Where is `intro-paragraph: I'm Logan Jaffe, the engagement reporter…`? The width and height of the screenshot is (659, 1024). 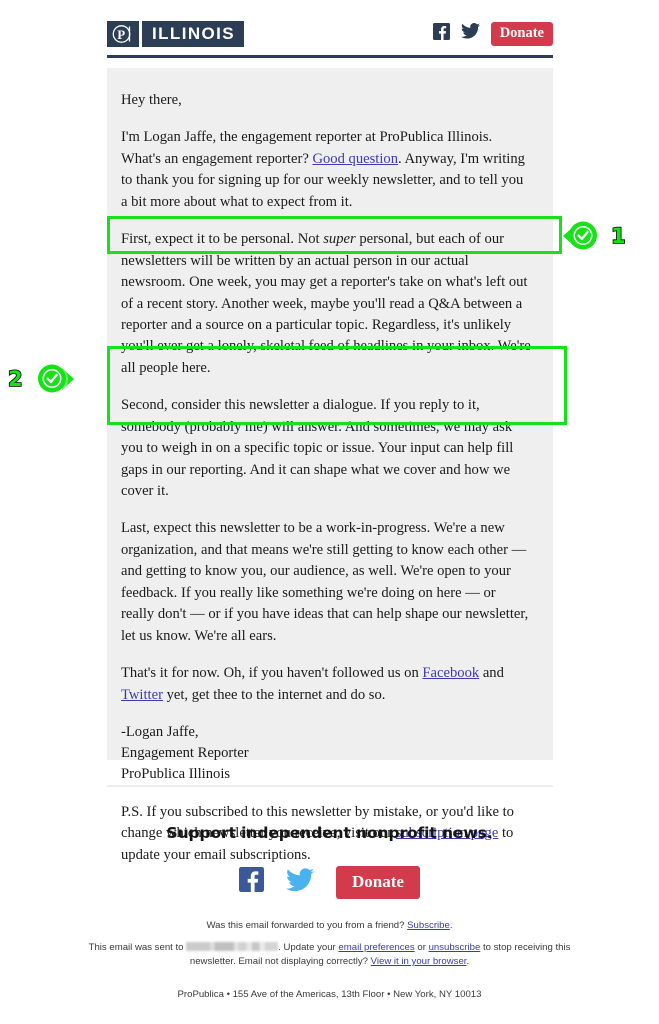
intro-paragraph: I'm Logan Jaffe, the engagement reporter… is located at coordinates (326, 170).